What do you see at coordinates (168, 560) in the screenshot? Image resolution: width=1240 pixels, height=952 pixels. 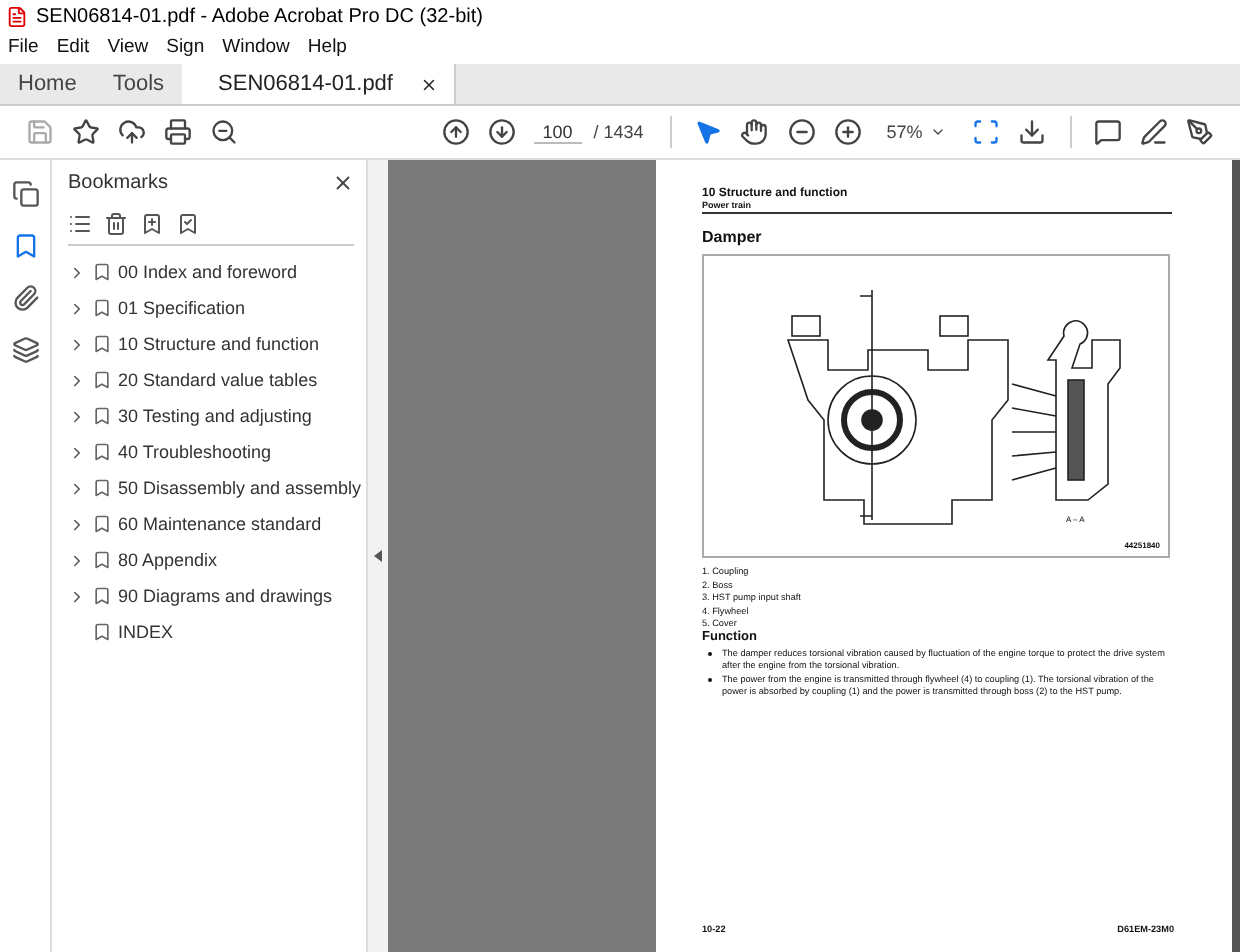 I see `bookmark-item: 80 Appendix` at bounding box center [168, 560].